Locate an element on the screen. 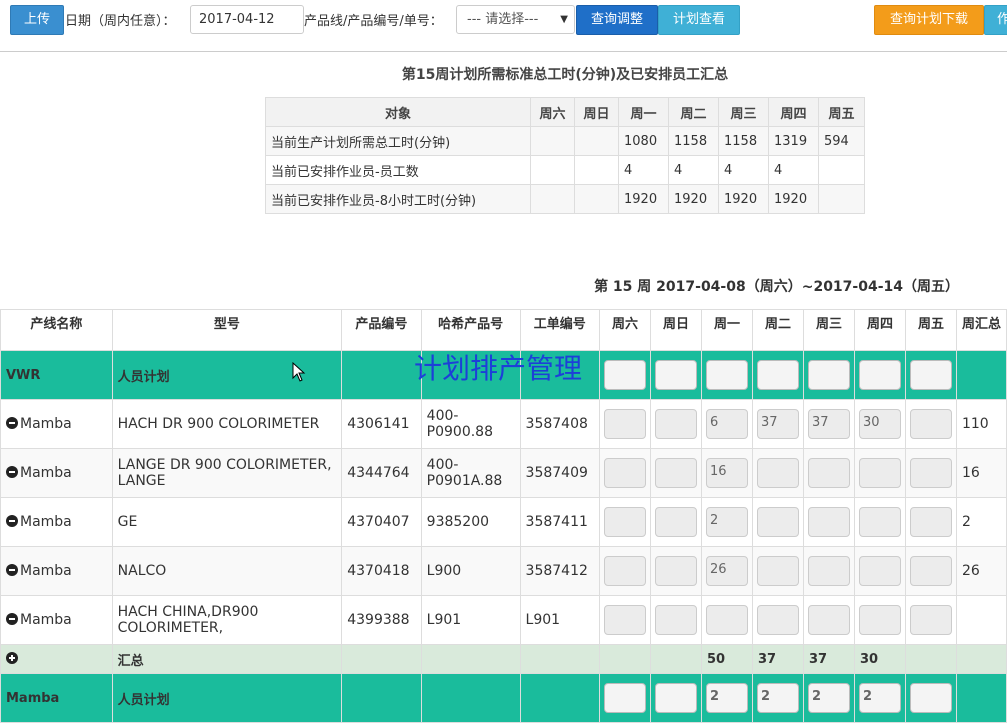  table-row: Mamba GE 4370407 9385200 3587411 2 2 is located at coordinates (503, 522).